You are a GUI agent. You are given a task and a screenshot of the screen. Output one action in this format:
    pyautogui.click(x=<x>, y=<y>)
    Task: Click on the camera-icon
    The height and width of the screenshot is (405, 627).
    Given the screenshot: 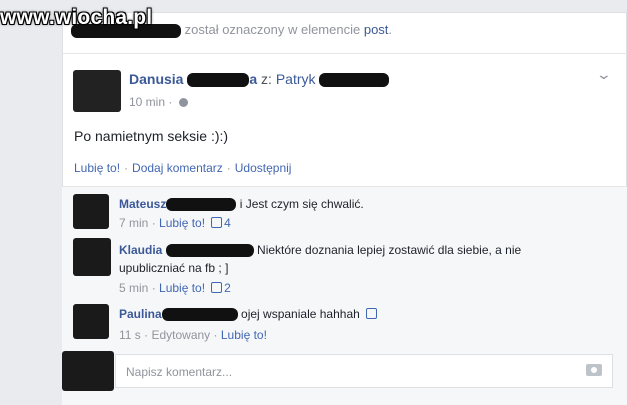 What is the action you would take?
    pyautogui.click(x=594, y=370)
    